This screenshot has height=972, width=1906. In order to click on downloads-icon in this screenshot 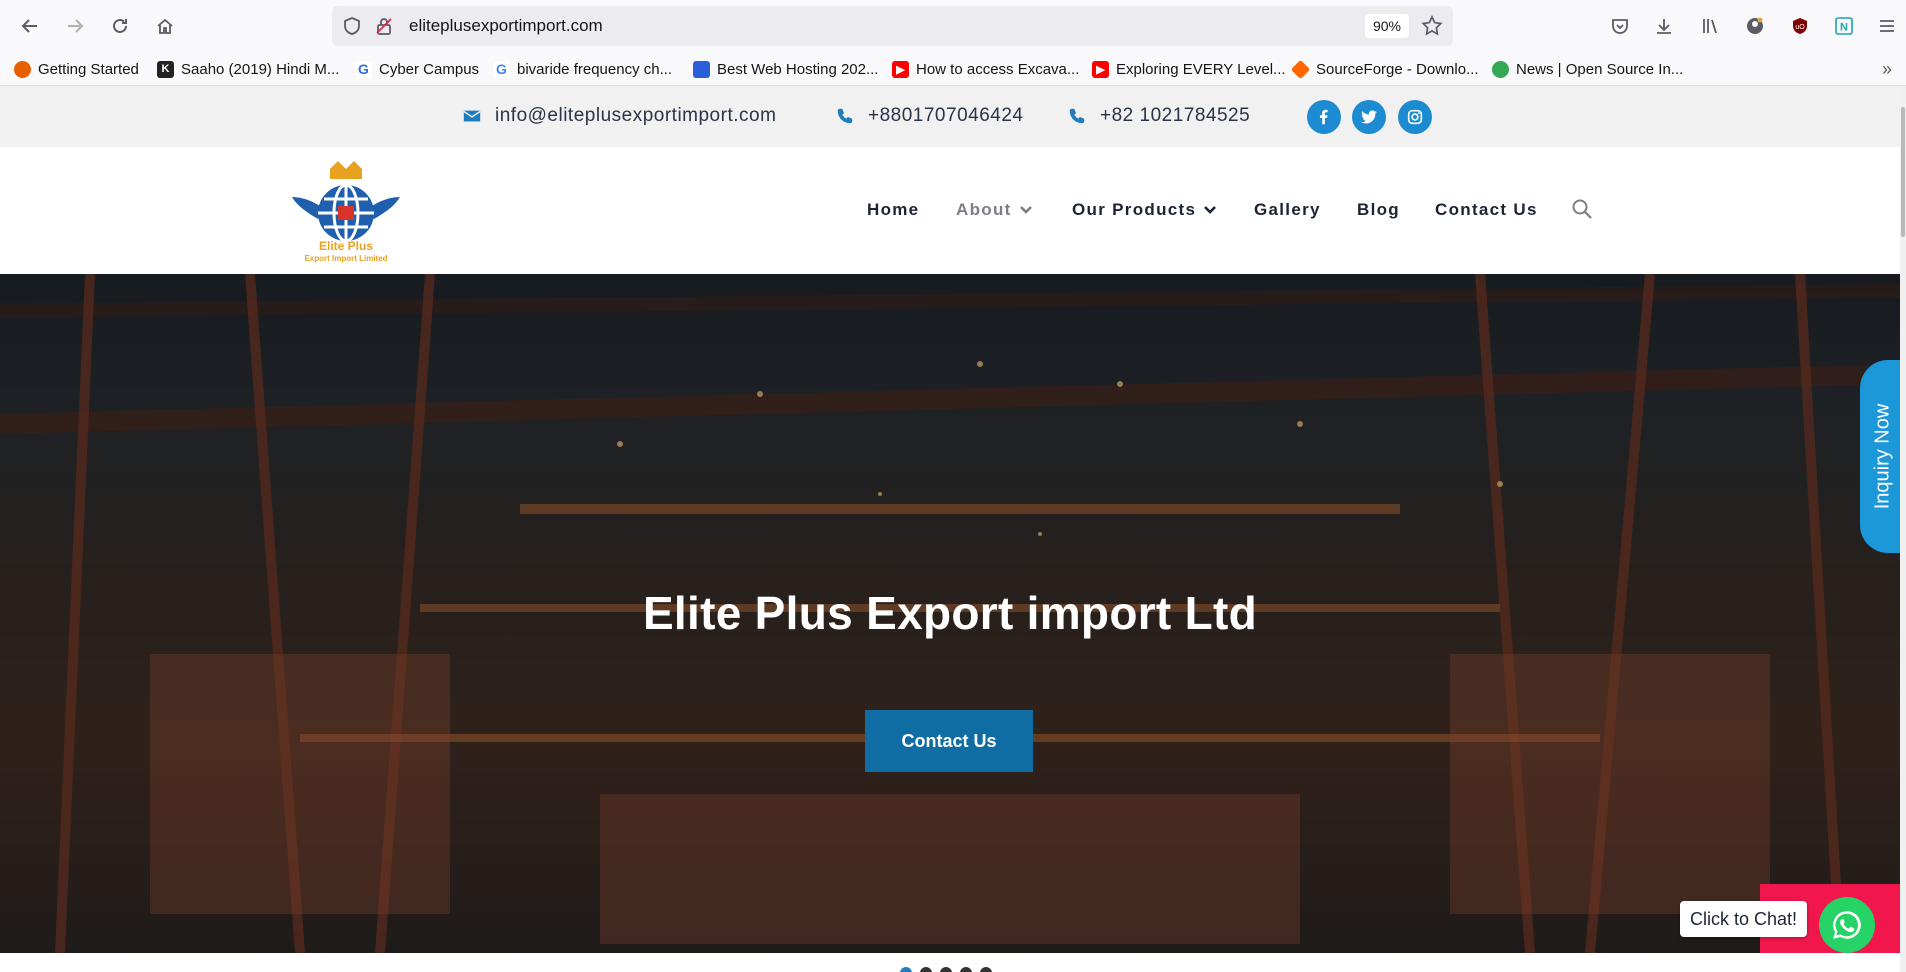, I will do `click(1664, 26)`.